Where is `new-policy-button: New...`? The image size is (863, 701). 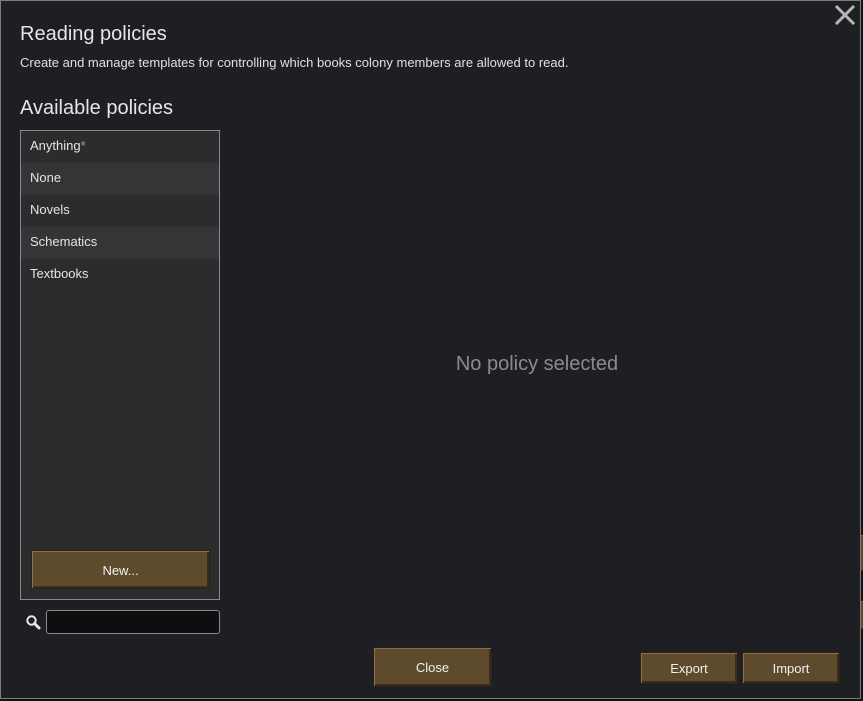 new-policy-button: New... is located at coordinates (120, 569).